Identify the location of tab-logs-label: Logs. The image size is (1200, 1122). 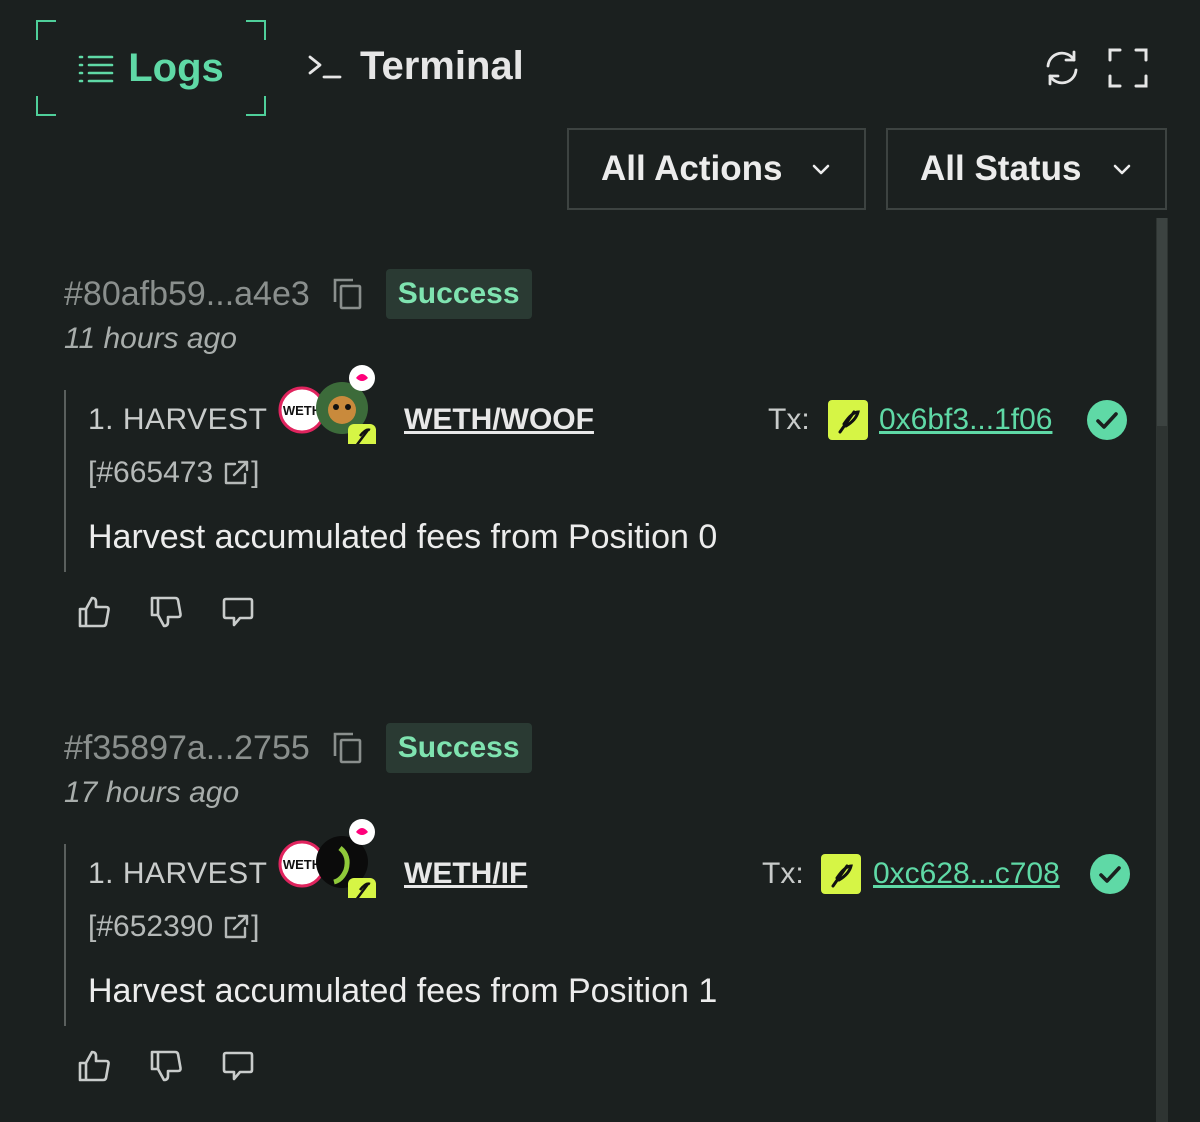
(176, 67).